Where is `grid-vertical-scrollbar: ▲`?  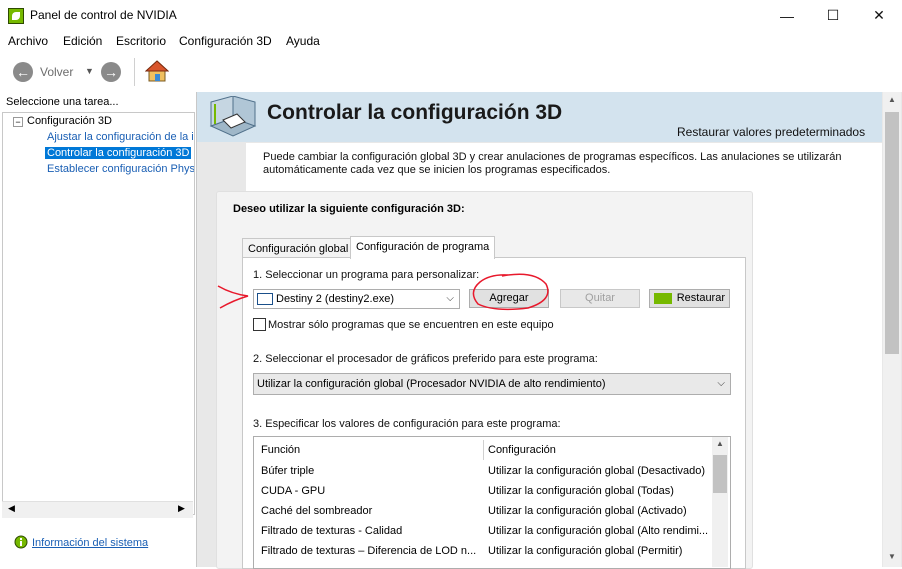 grid-vertical-scrollbar: ▲ is located at coordinates (720, 502).